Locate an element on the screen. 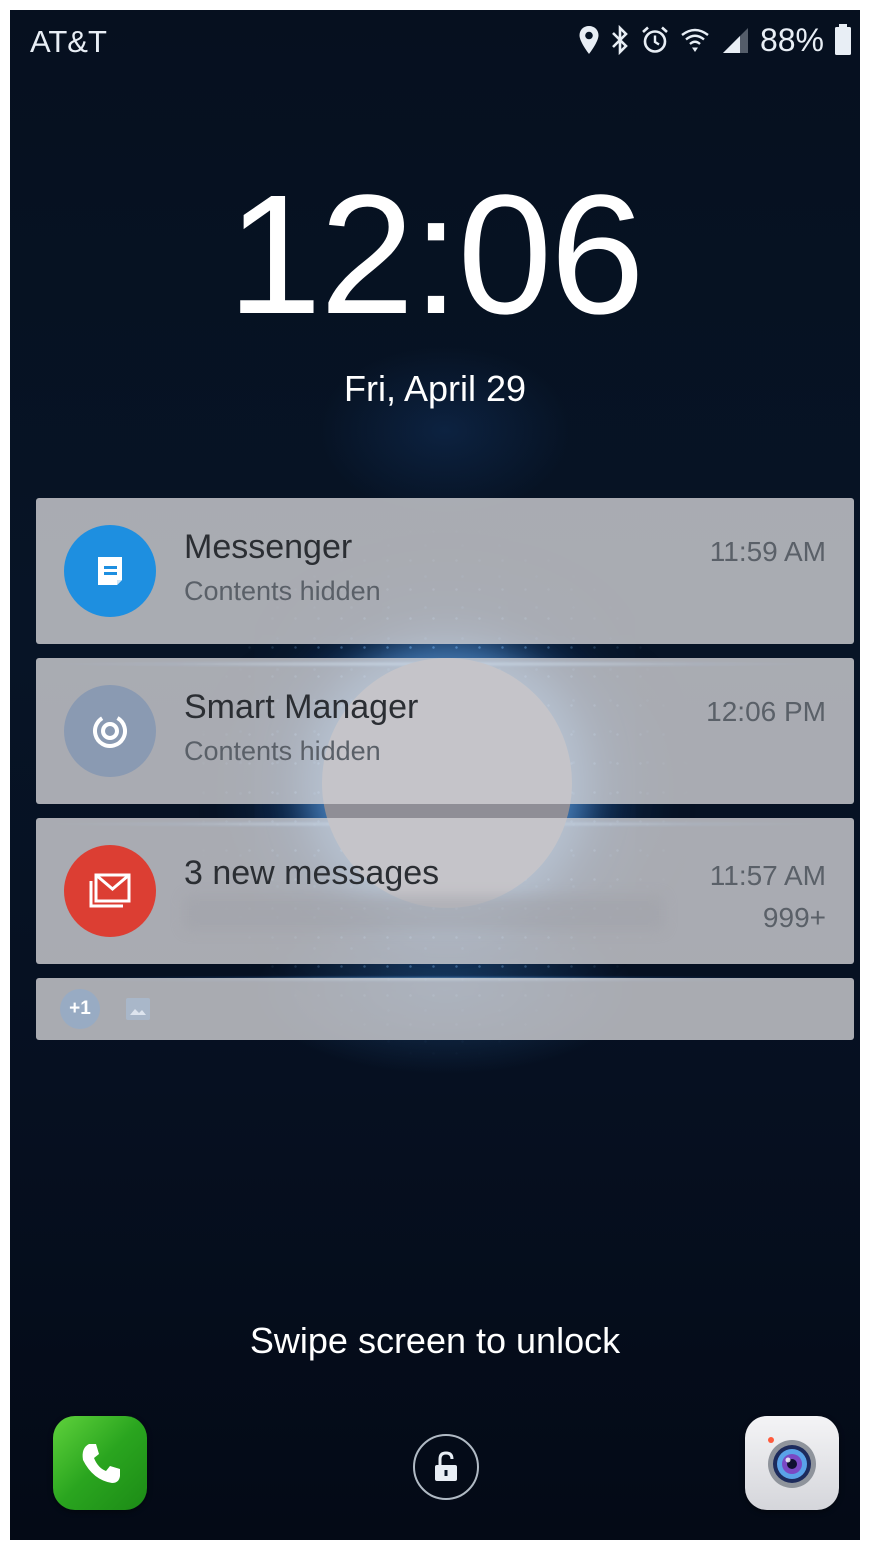  notification-time: 12:06 PM is located at coordinates (766, 711).